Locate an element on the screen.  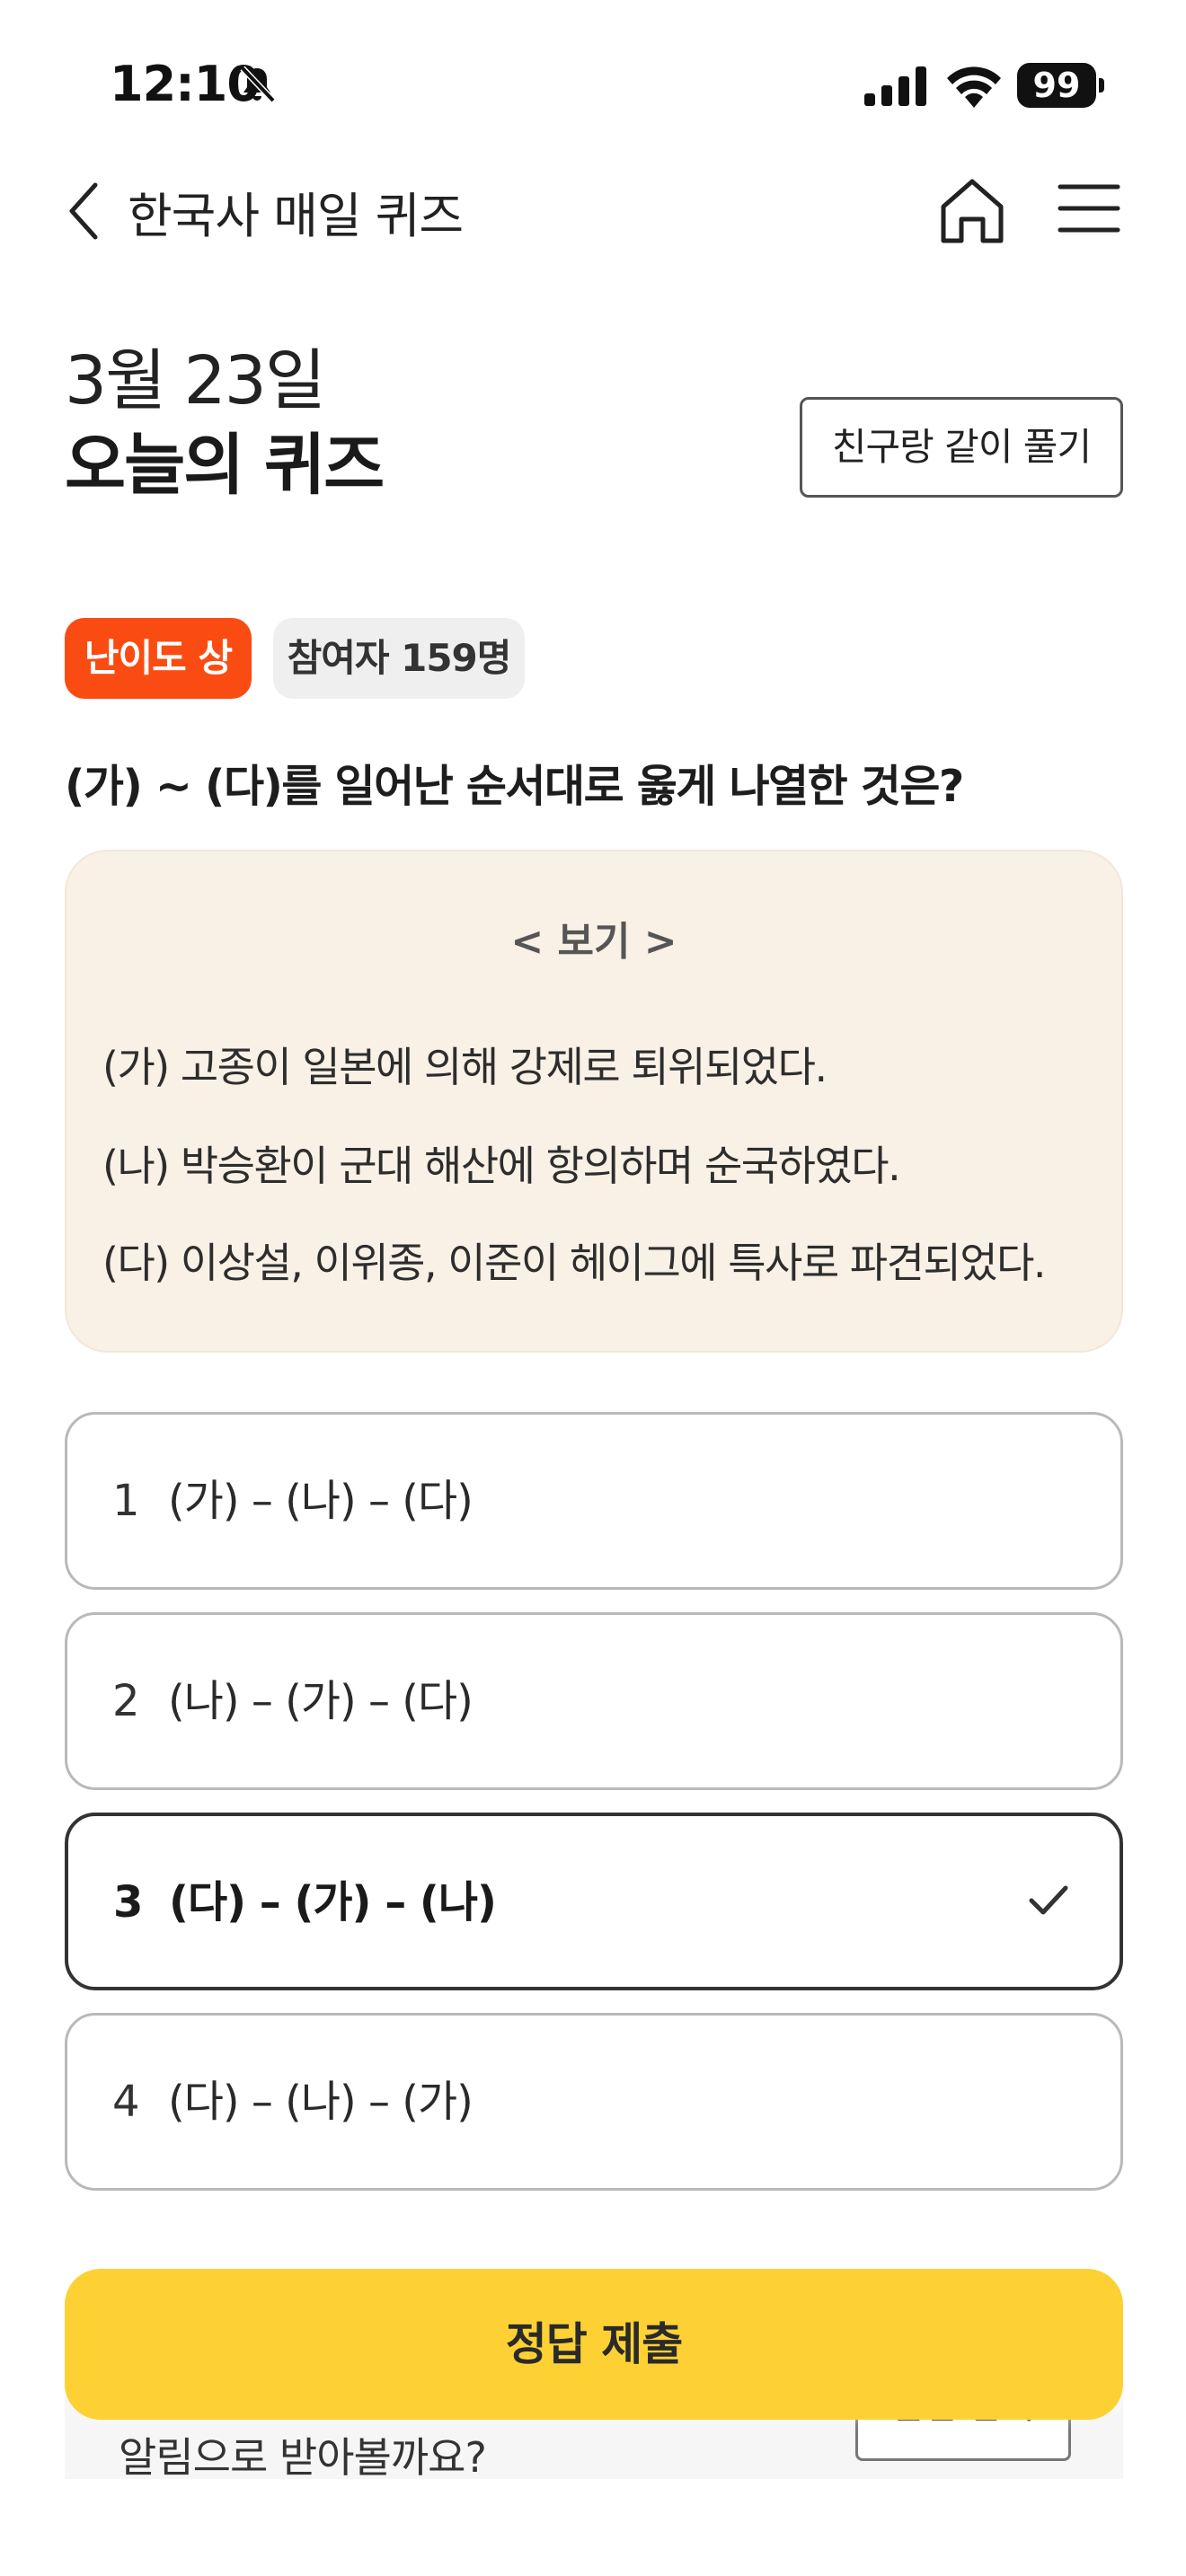
option-number: 3 is located at coordinates (128, 1902).